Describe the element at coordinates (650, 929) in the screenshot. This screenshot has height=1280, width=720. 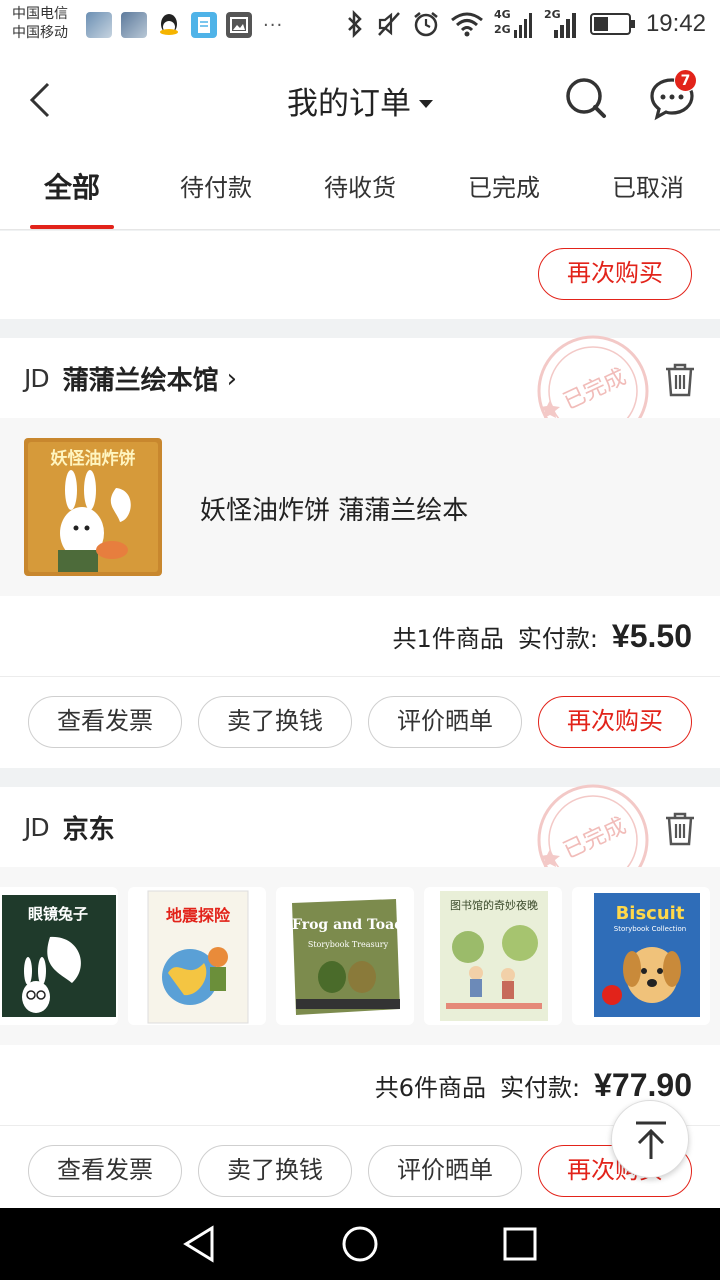
I see `book-cover-subtitle: Storybook Collection` at that location.